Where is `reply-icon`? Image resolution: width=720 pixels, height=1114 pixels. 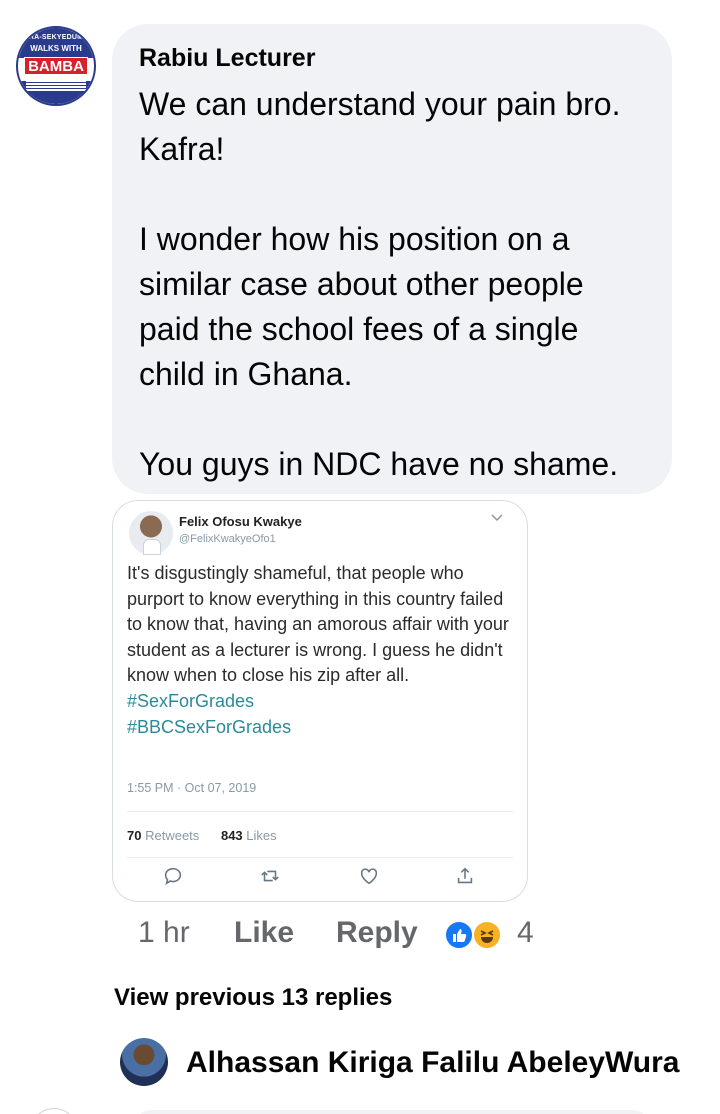
reply-icon is located at coordinates (174, 877).